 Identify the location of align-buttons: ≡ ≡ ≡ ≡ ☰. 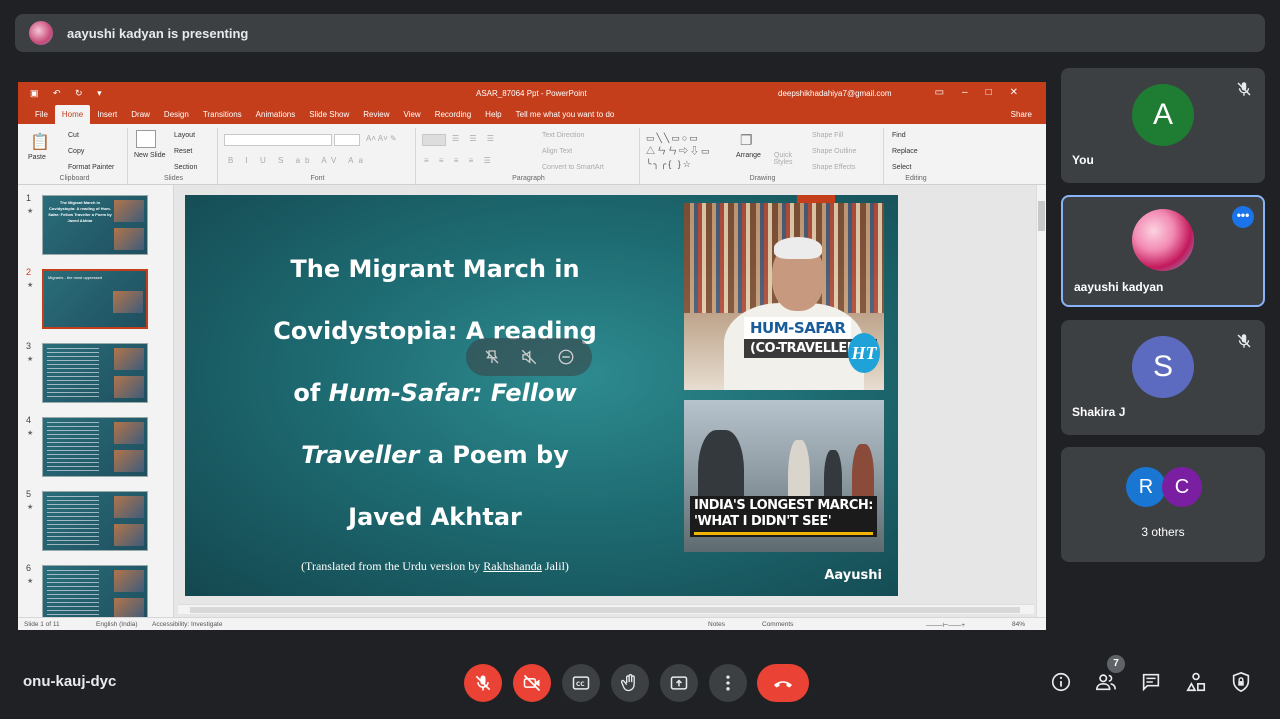
(459, 160).